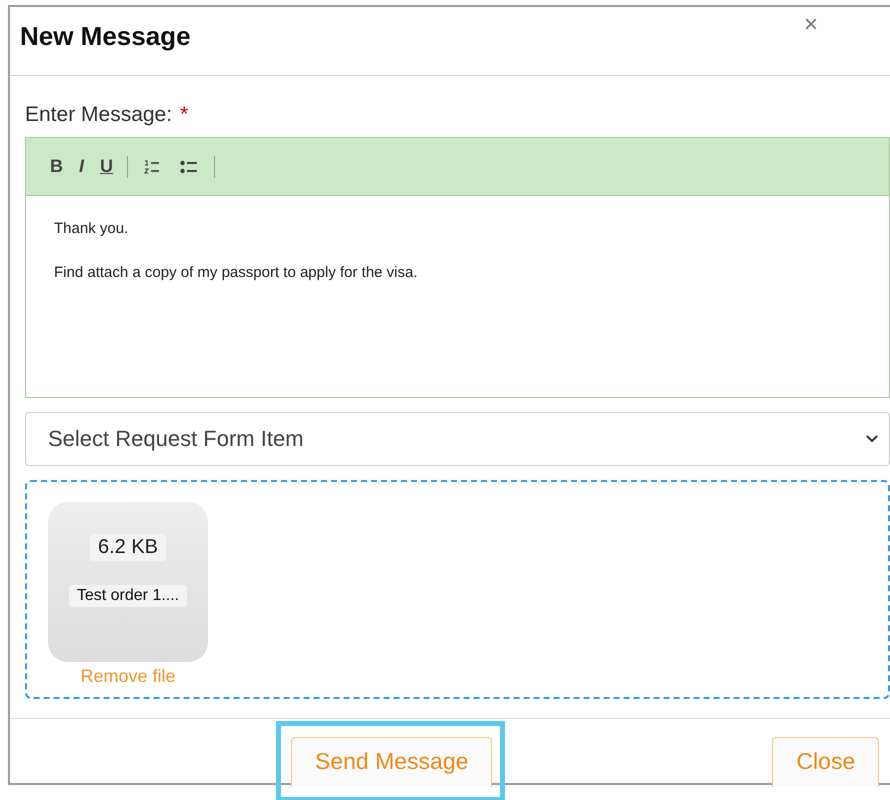 The width and height of the screenshot is (890, 800). What do you see at coordinates (107, 166) in the screenshot?
I see `underline-button: U` at bounding box center [107, 166].